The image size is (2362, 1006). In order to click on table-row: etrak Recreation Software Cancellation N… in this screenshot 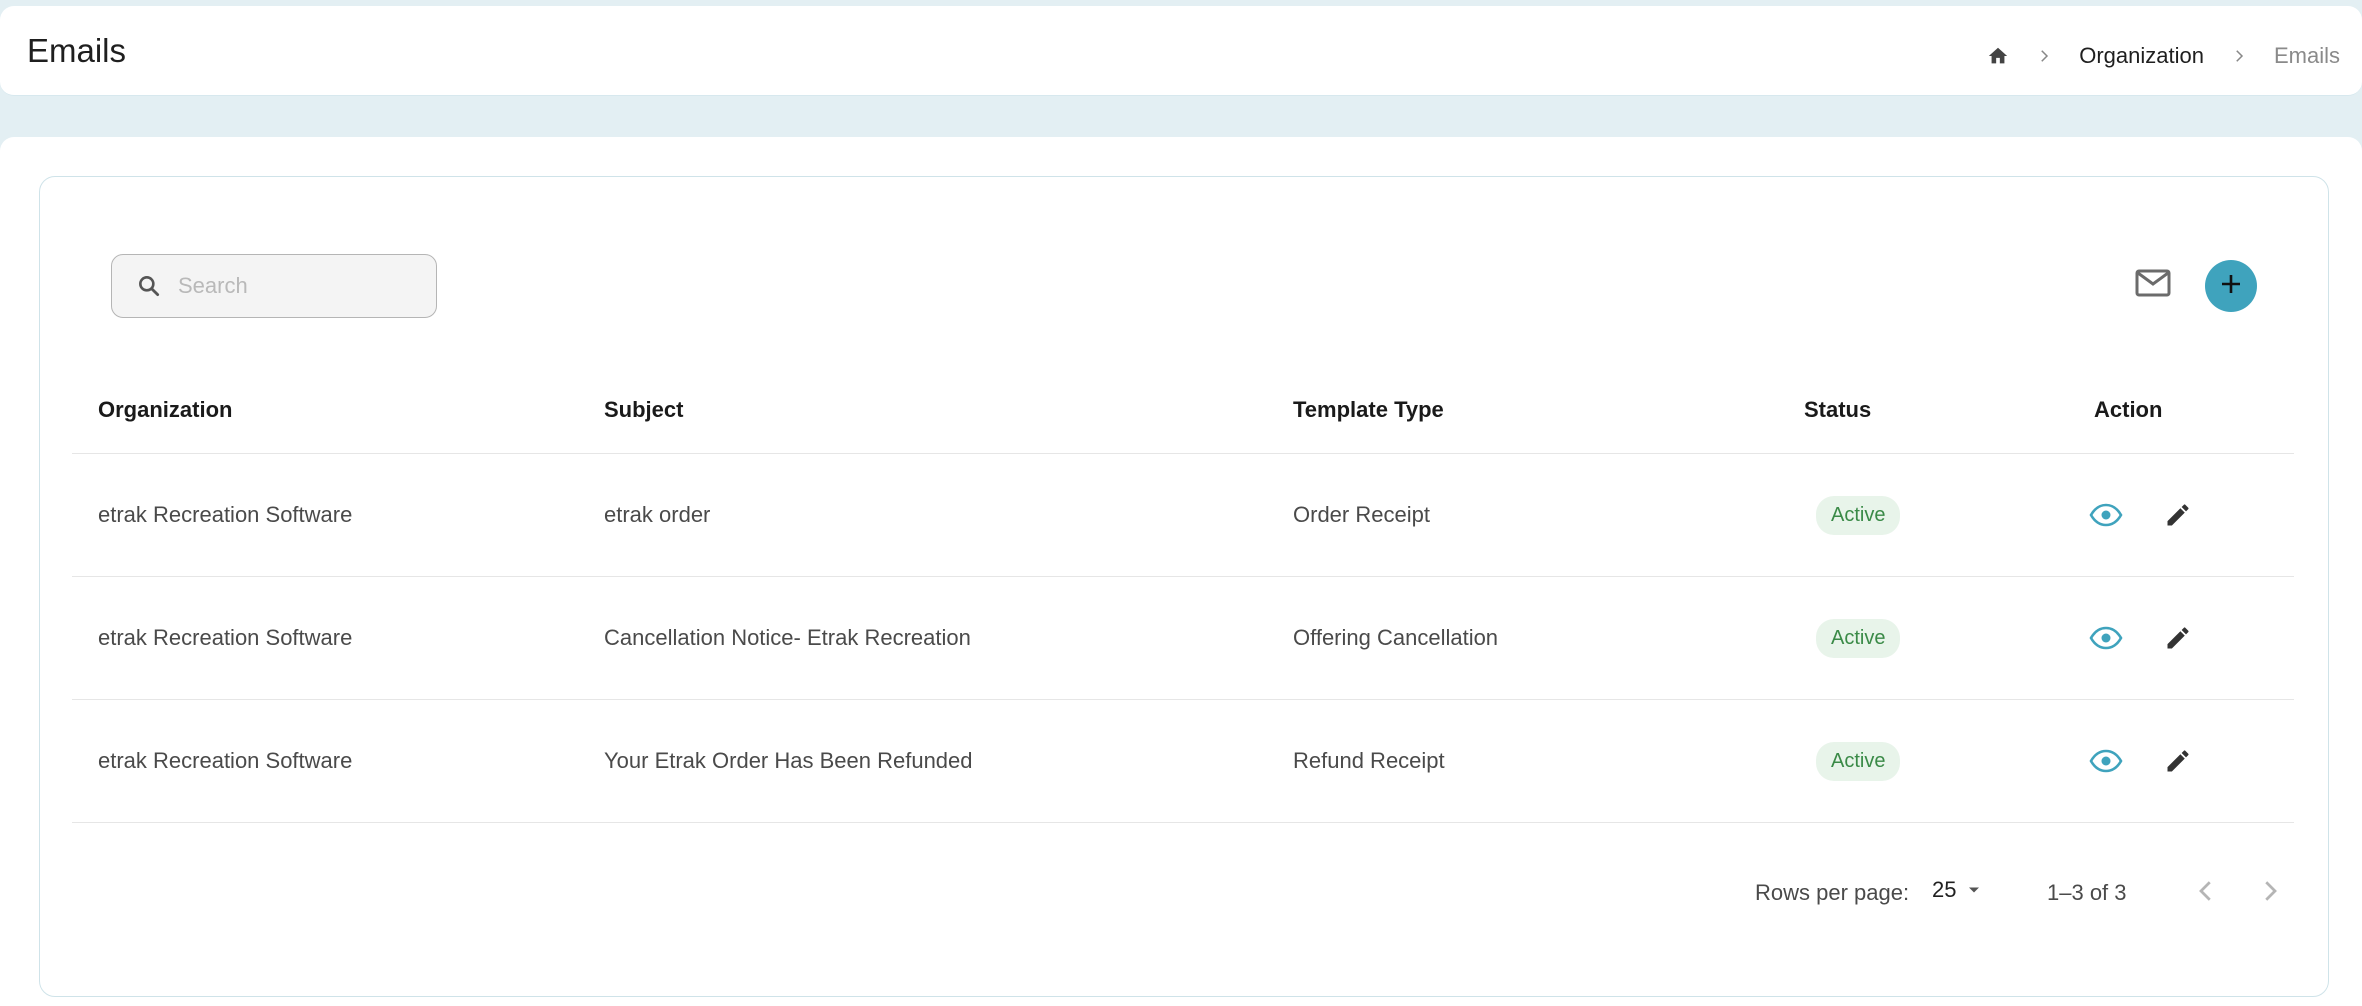, I will do `click(1183, 638)`.